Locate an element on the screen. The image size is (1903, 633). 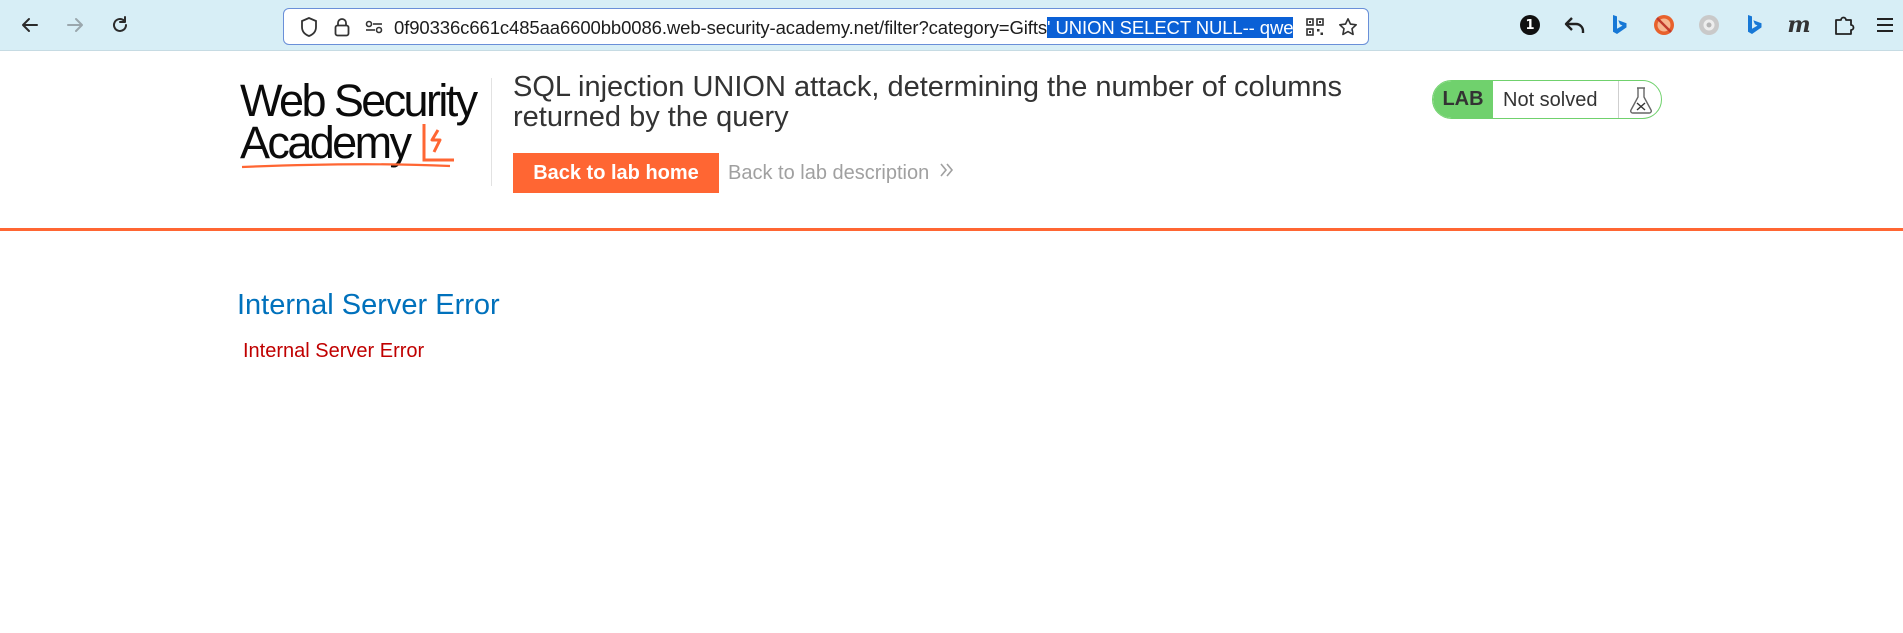
flask-icon is located at coordinates (1641, 100).